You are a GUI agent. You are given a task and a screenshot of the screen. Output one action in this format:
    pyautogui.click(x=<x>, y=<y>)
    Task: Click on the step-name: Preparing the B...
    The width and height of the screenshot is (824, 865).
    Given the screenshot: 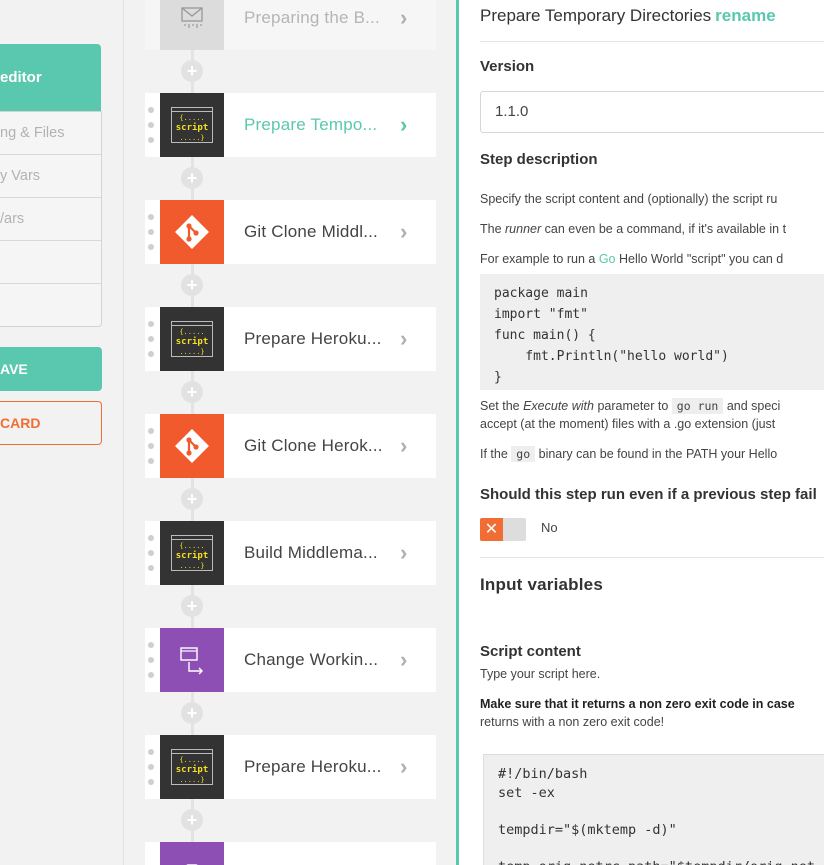 What is the action you would take?
    pyautogui.click(x=312, y=17)
    